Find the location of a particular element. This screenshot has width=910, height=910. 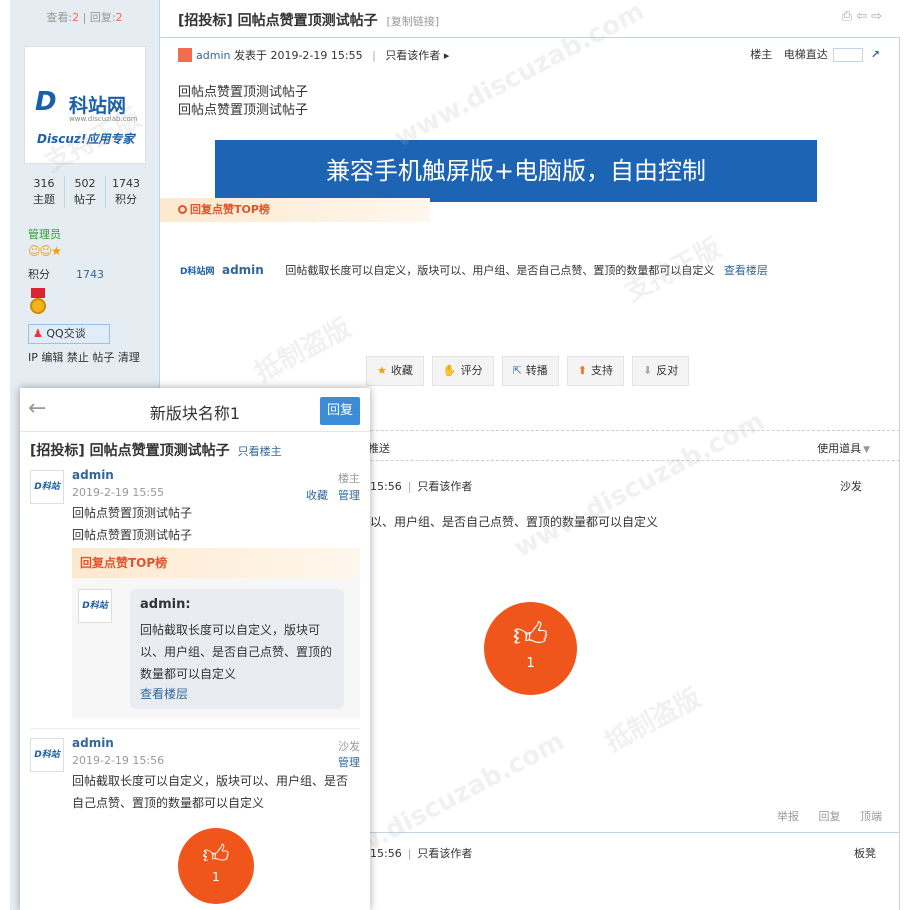

online-user-icon is located at coordinates (185, 55).